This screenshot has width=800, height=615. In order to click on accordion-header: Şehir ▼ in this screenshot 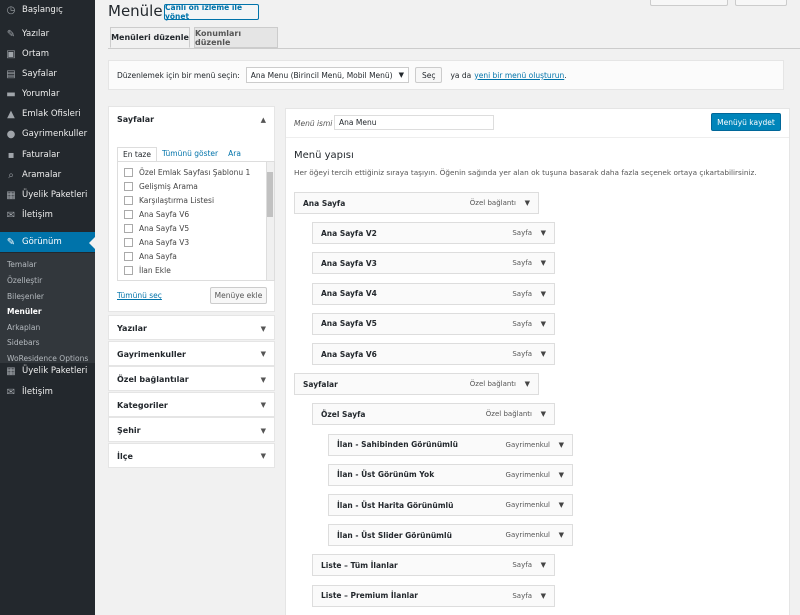, I will do `click(191, 430)`.